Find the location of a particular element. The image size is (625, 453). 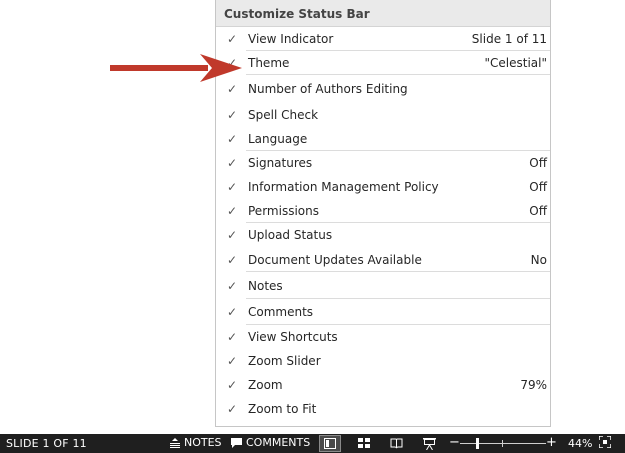

menu-item-theme: ✓ Theme "Celestial" is located at coordinates (383, 63).